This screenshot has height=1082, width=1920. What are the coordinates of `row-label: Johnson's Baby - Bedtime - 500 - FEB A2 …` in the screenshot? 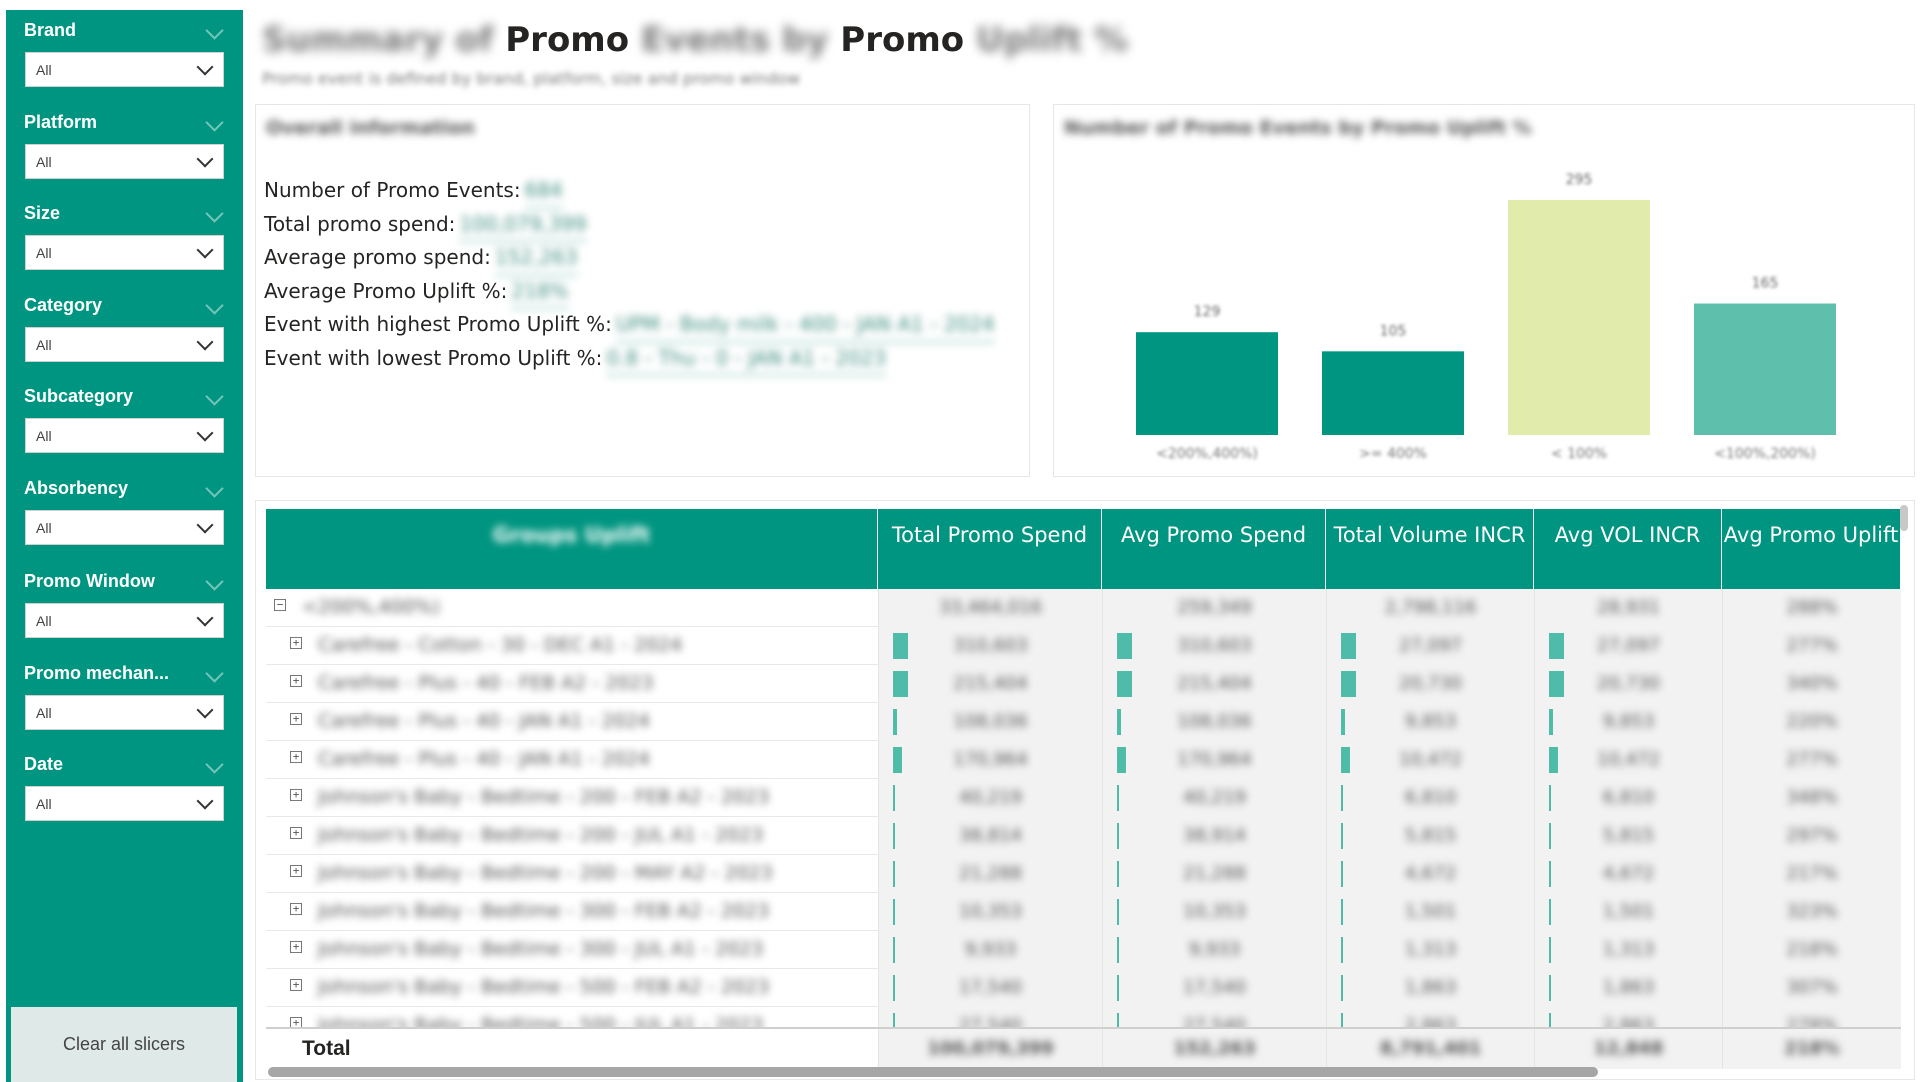 It's located at (544, 987).